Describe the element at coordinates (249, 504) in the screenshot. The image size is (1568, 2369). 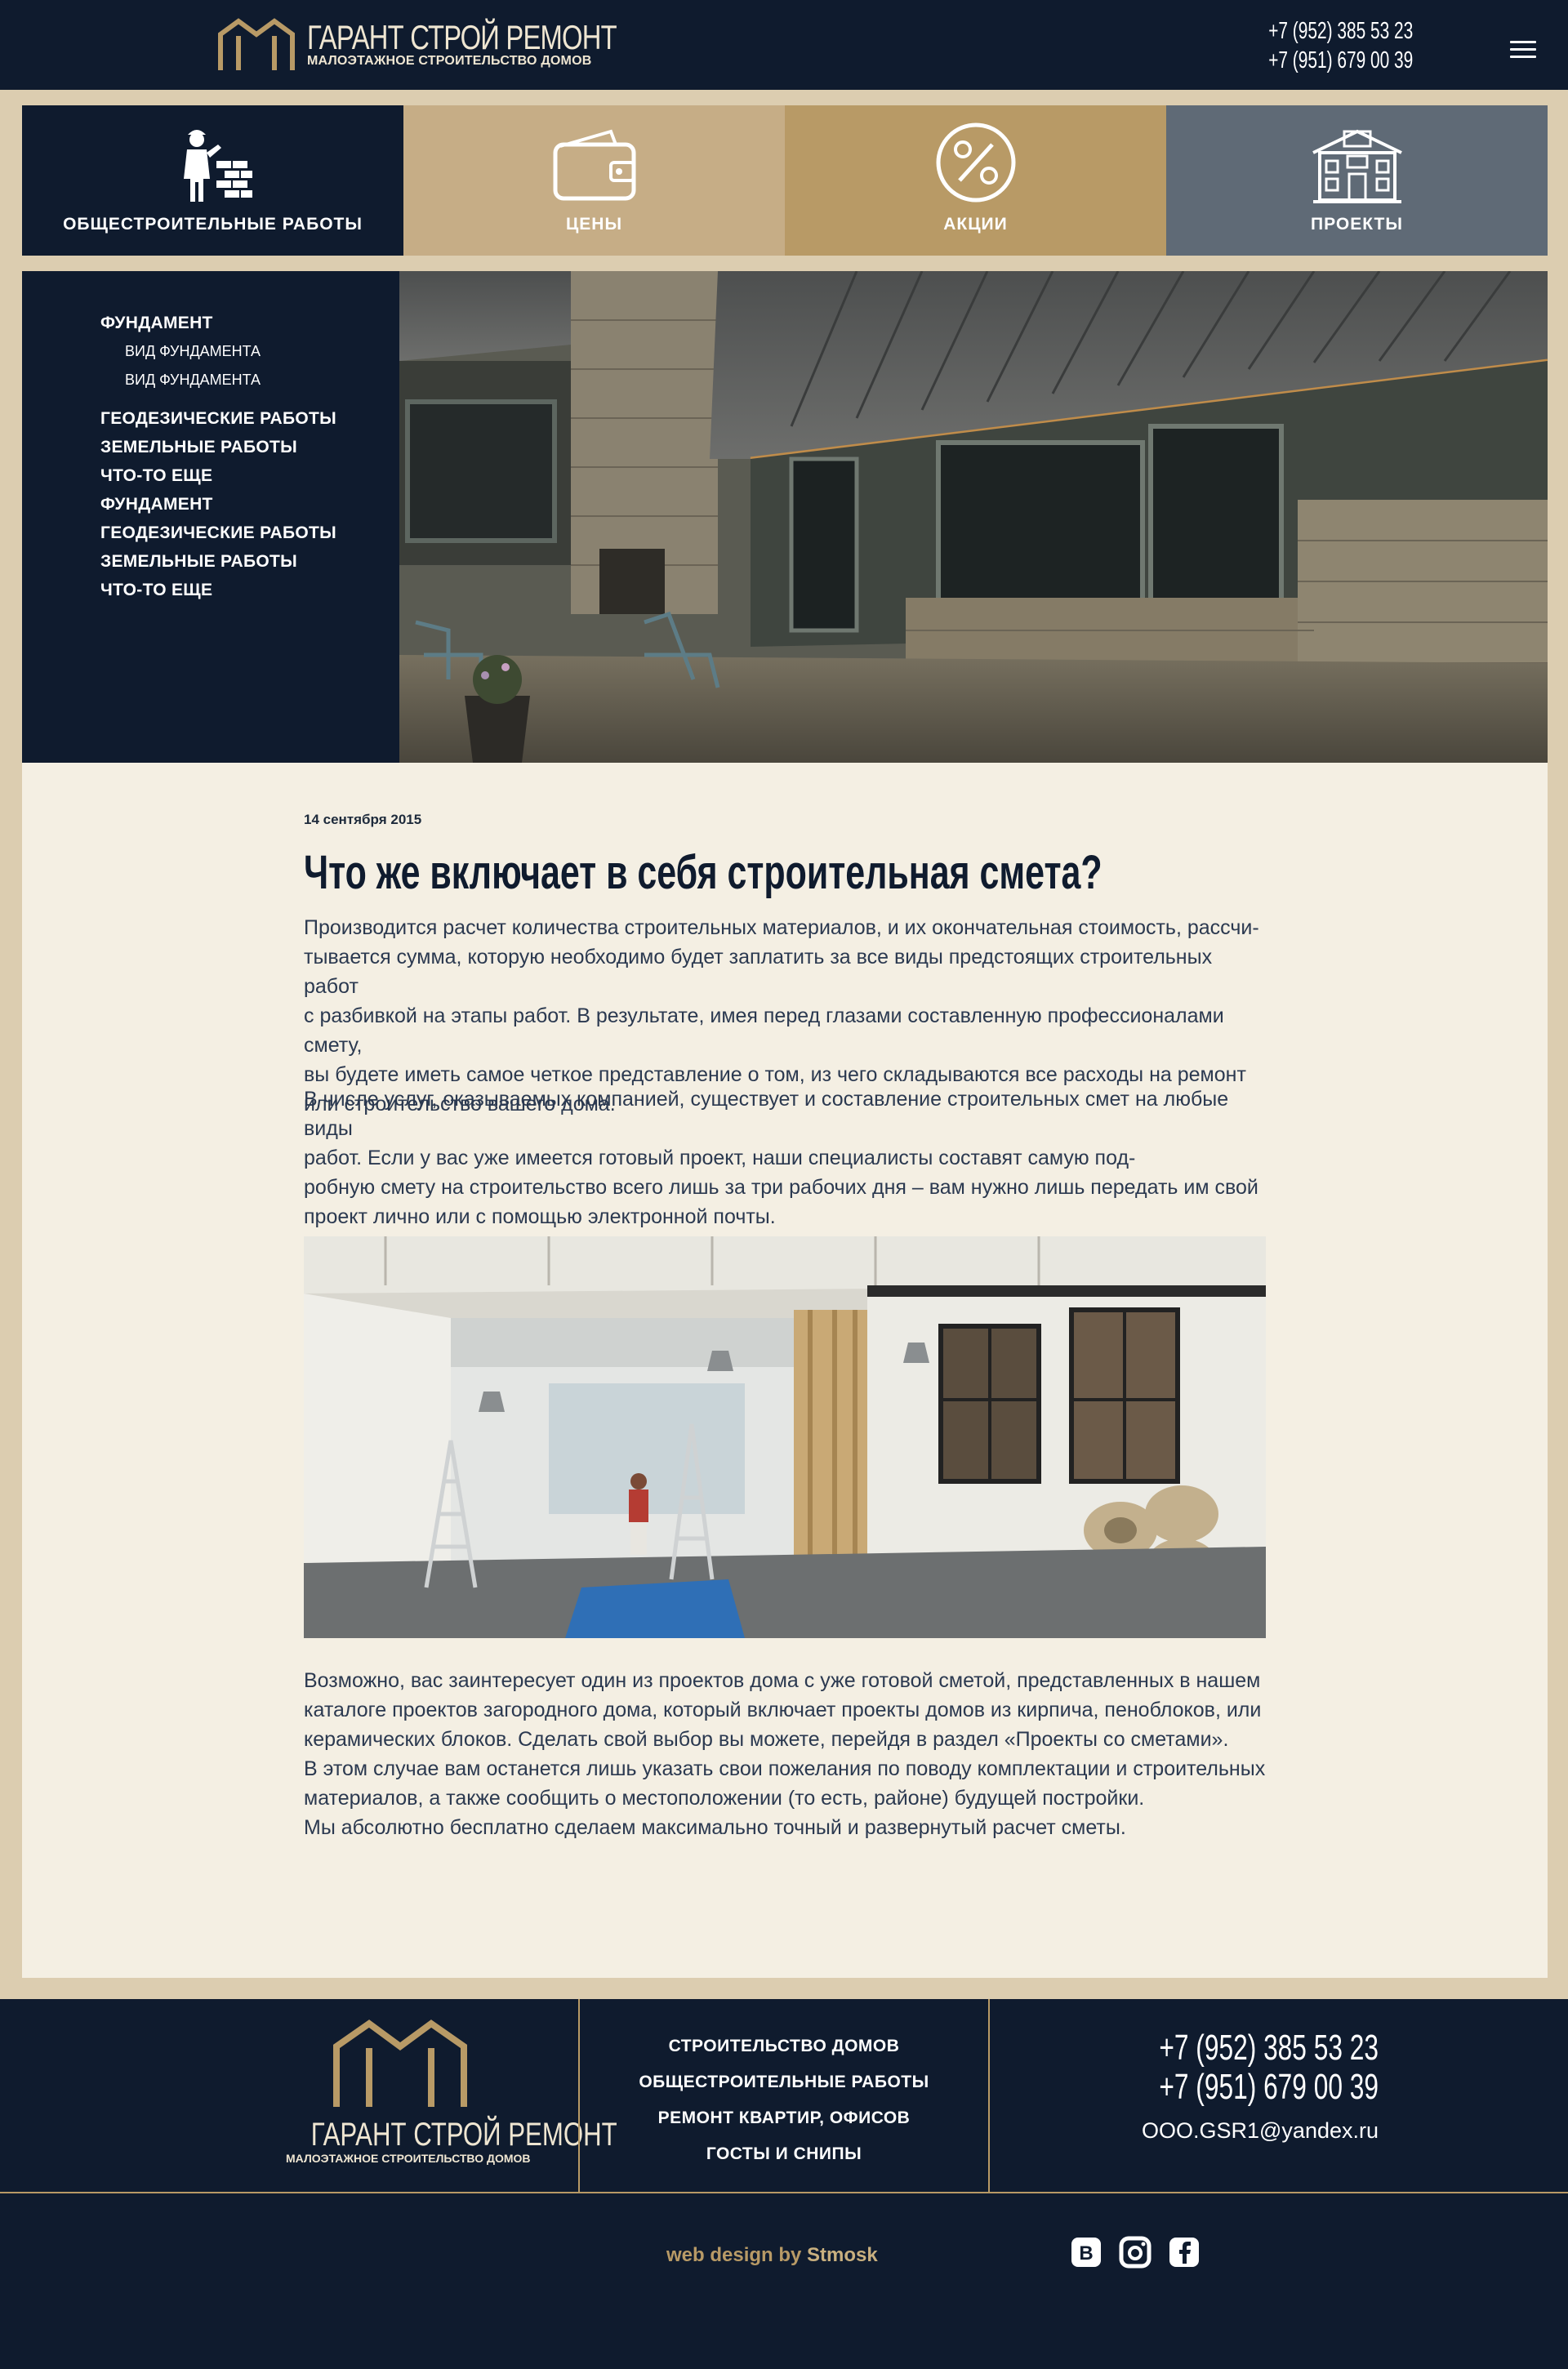
I see `side-menu-item-foundation-2: ФУНДАМЕНТ` at that location.